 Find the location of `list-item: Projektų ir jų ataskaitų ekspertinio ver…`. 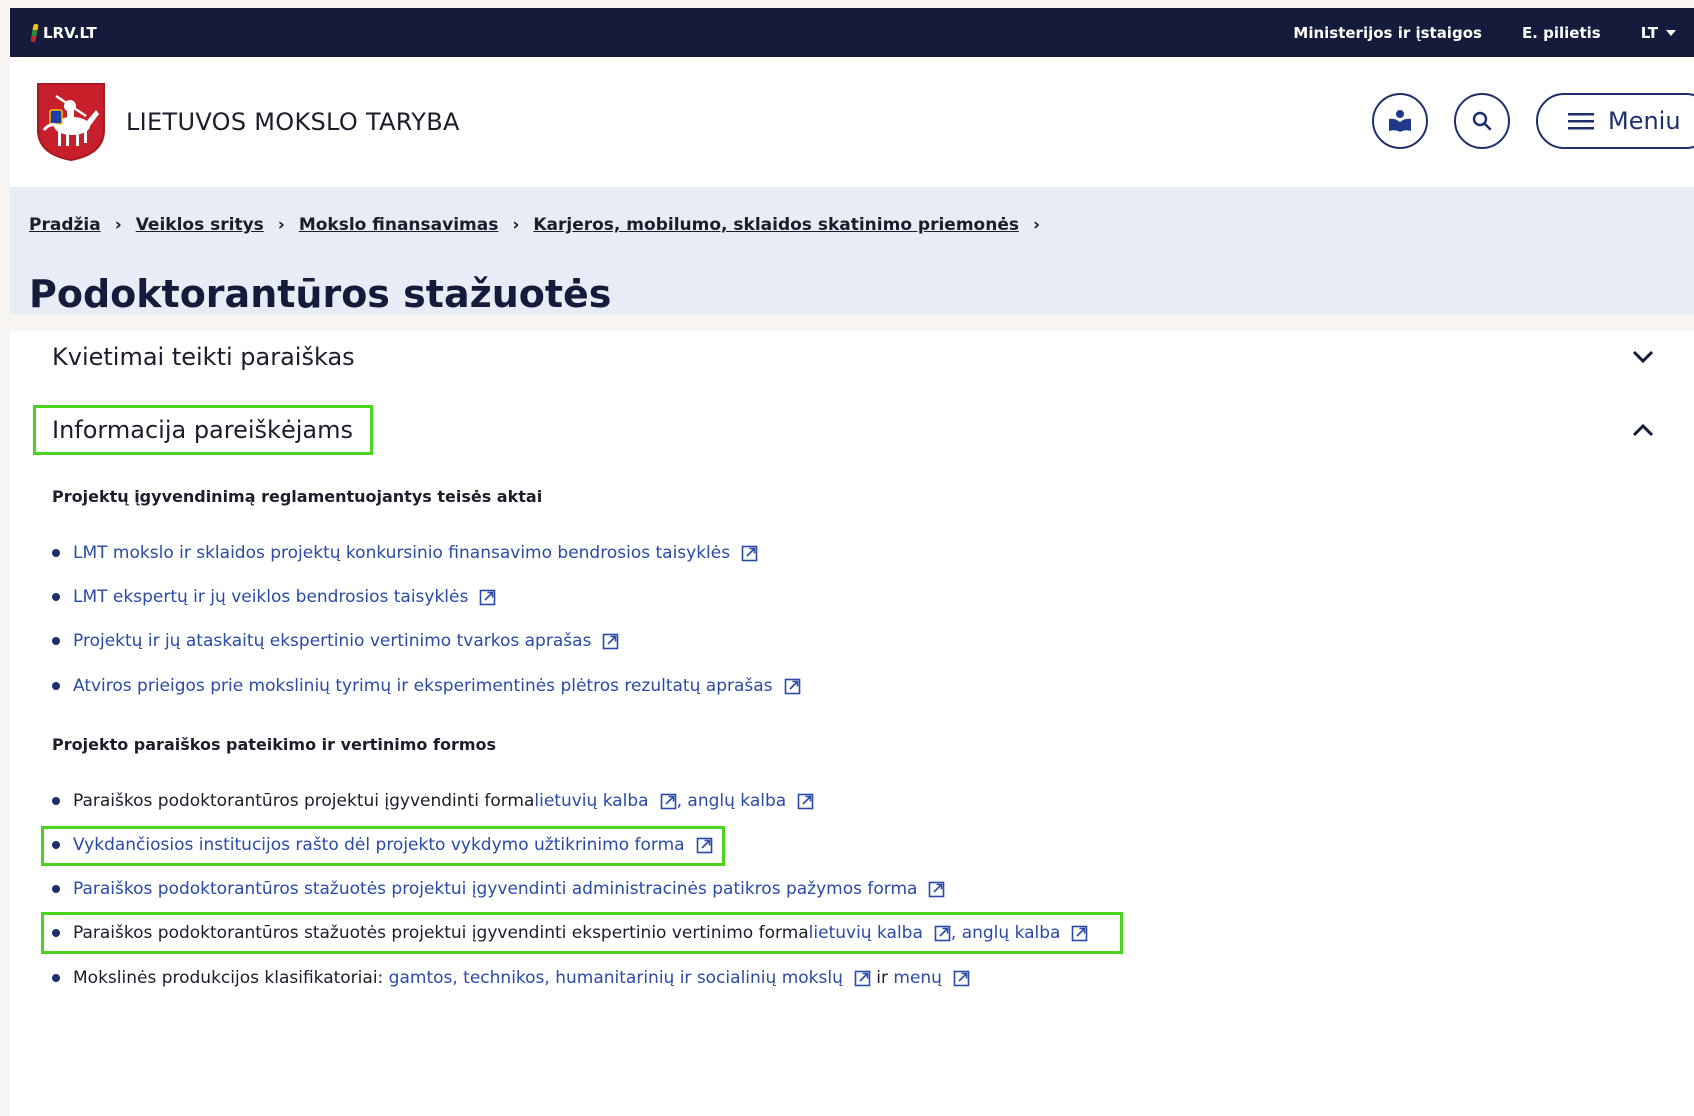

list-item: Projektų ir jų ataskaitų ekspertinio ver… is located at coordinates (339, 641).